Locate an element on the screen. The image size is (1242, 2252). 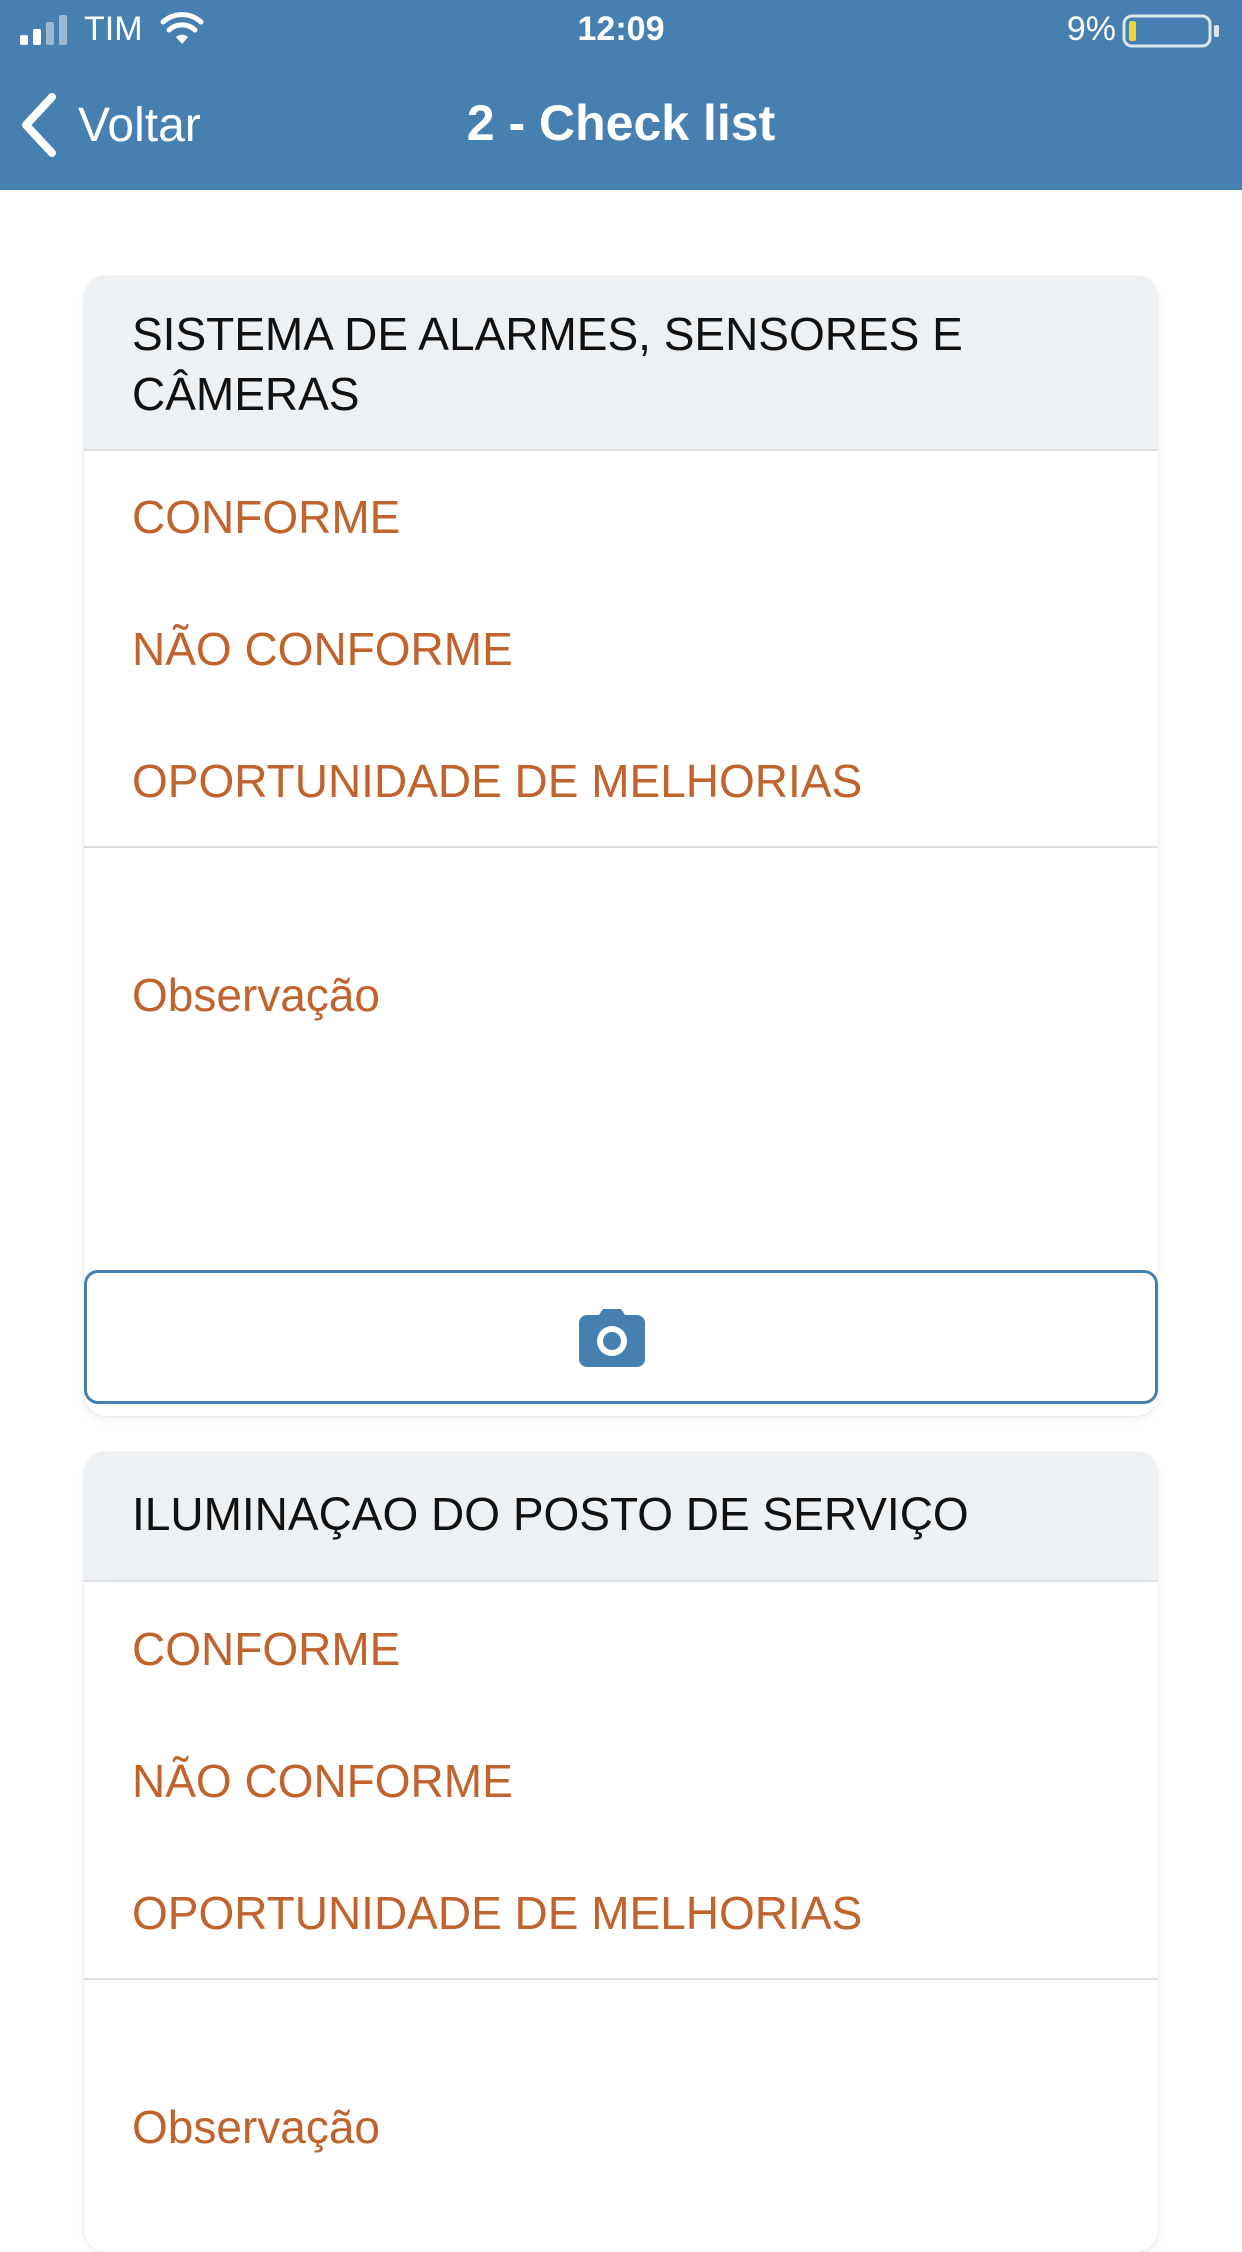
status-bar: TIM 12:09 9% is located at coordinates (621, 30).